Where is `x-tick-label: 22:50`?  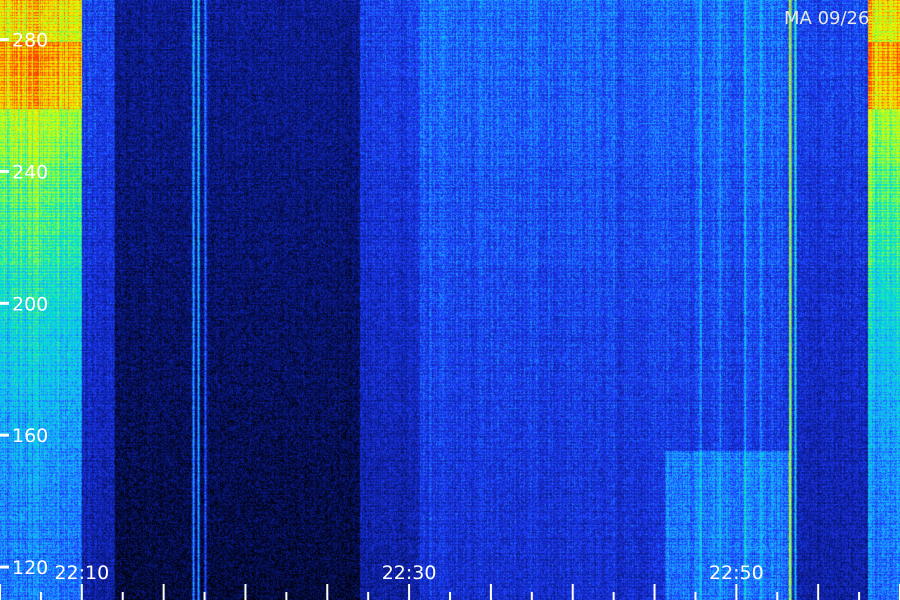 x-tick-label: 22:50 is located at coordinates (736, 573).